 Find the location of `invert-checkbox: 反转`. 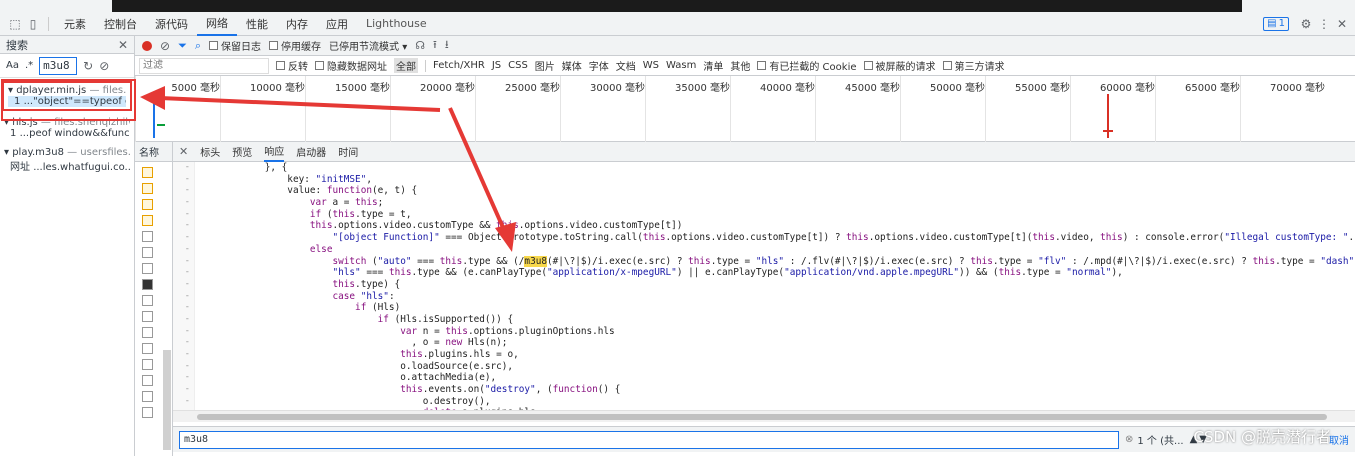

invert-checkbox: 反转 is located at coordinates (292, 65).